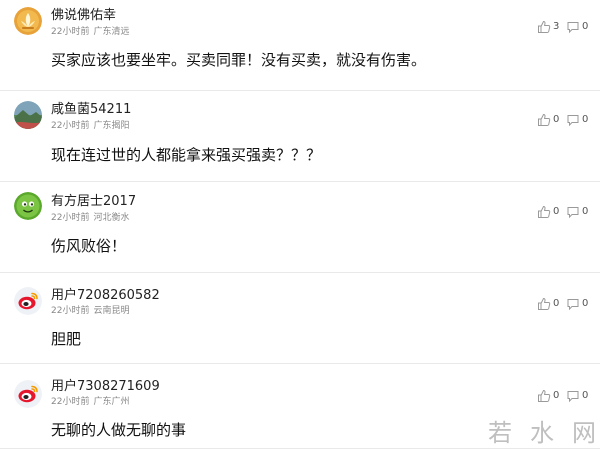 The height and width of the screenshot is (449, 600). Describe the element at coordinates (111, 218) in the screenshot. I see `comment-location: 河北衡水` at that location.